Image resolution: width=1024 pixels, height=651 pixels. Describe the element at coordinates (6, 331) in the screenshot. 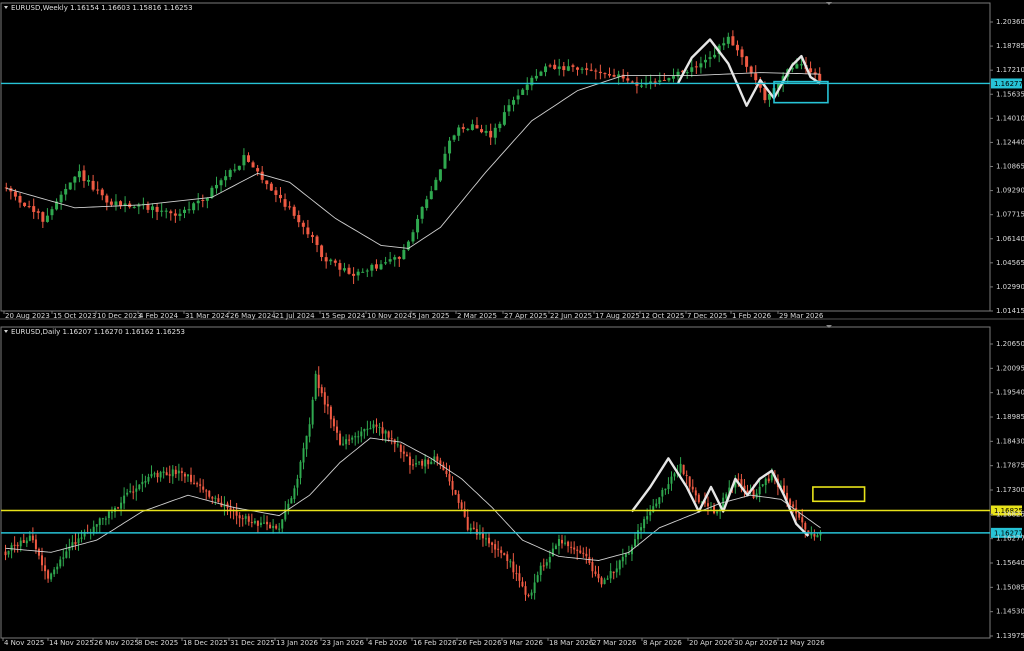

I see `daily-menu-icon` at that location.